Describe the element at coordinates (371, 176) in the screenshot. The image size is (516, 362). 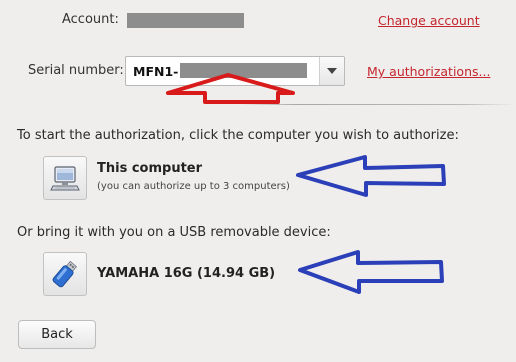
I see `blue-left-arrow-annotation` at that location.